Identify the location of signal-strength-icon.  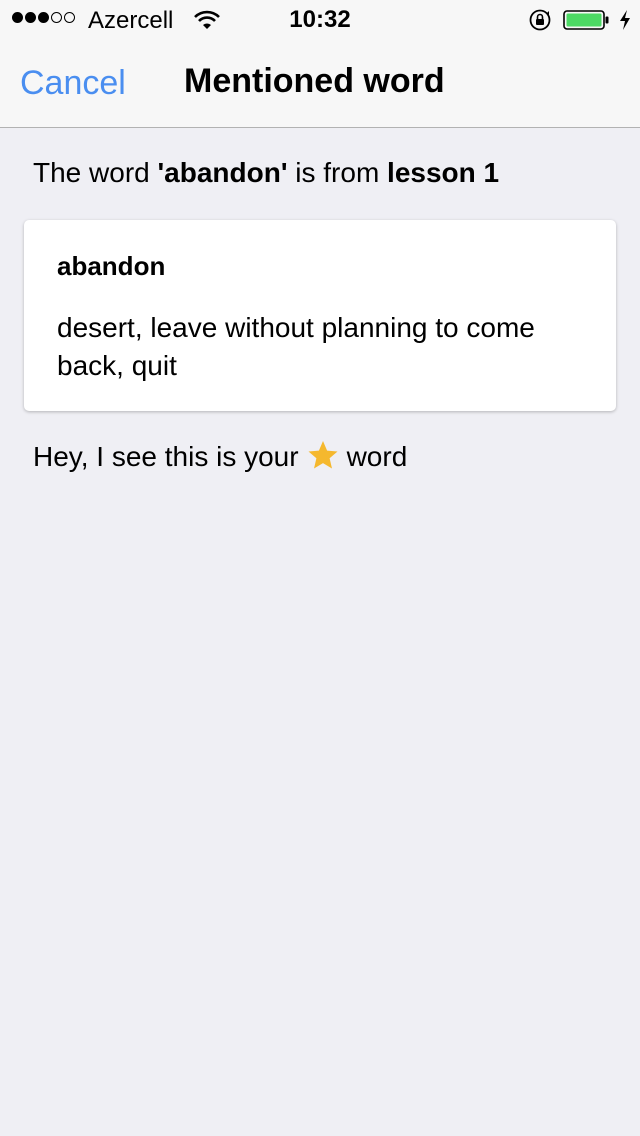
(43, 17).